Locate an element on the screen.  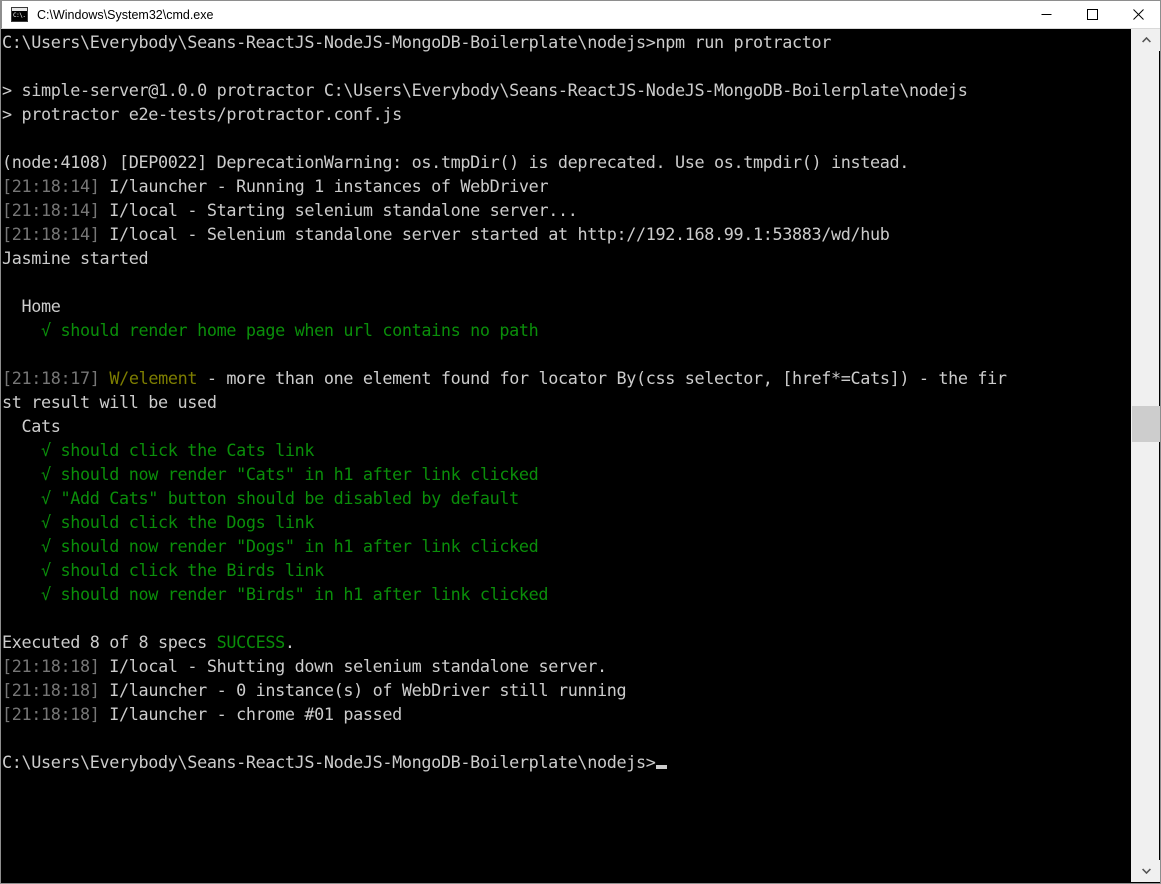
terminal-cursor is located at coordinates (662, 767).